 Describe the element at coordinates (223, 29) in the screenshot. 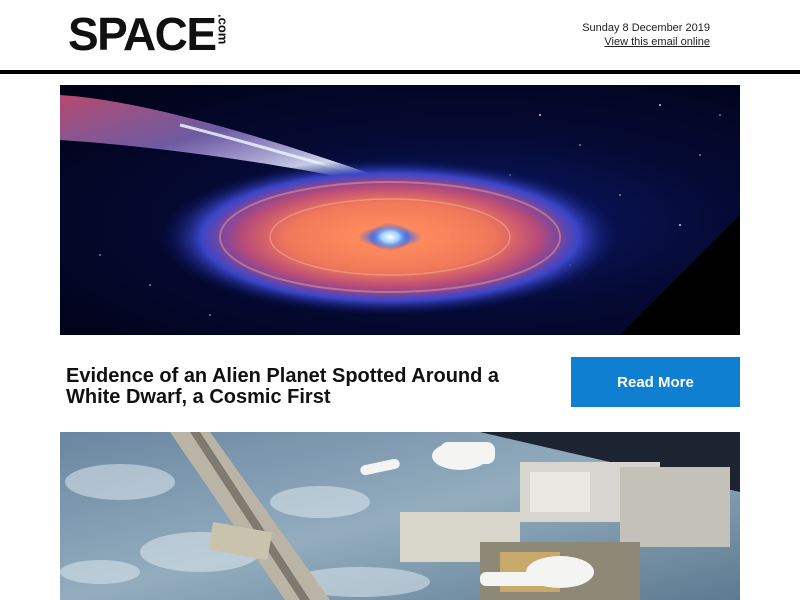

I see `logo-domain: .com` at that location.